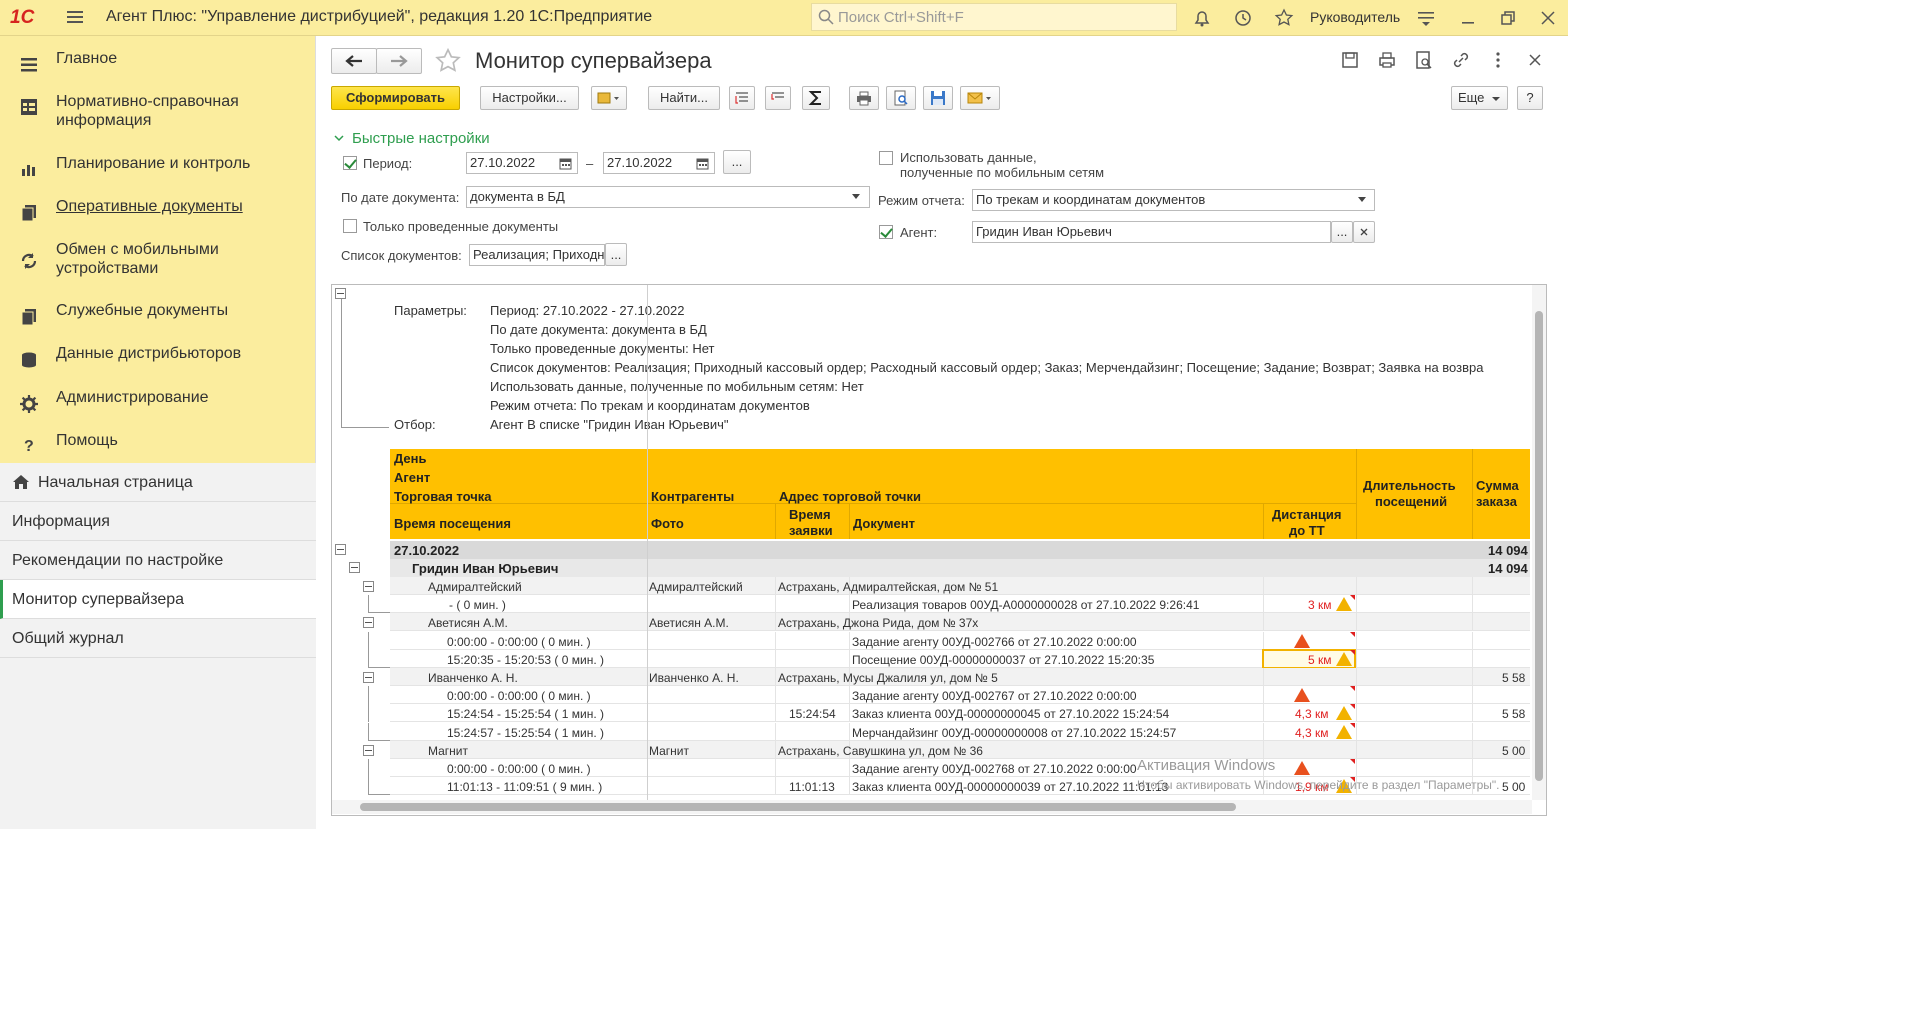 Image resolution: width=1919 pixels, height=1015 pixels. I want to click on save-icon, so click(1350, 60).